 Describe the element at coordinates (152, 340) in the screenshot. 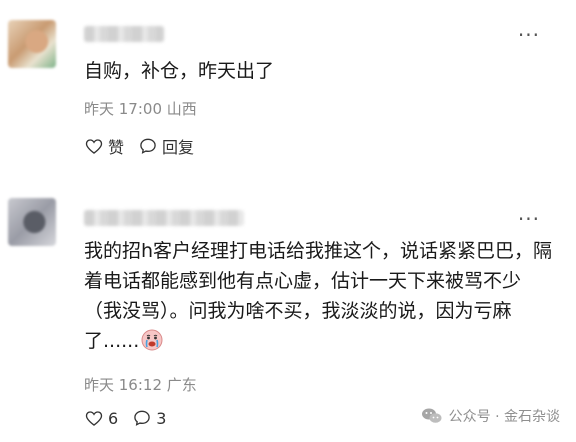

I see `crying-face-emoji` at that location.